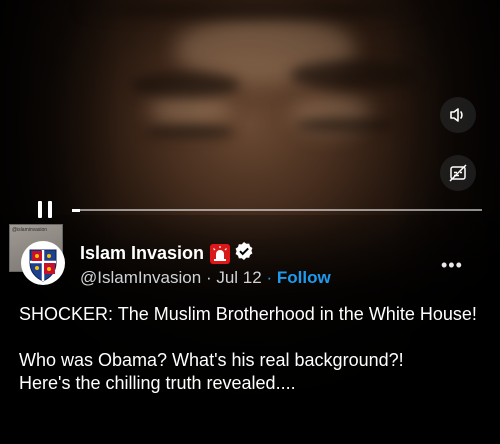  Describe the element at coordinates (452, 265) in the screenshot. I see `more-options-icon: •••` at that location.